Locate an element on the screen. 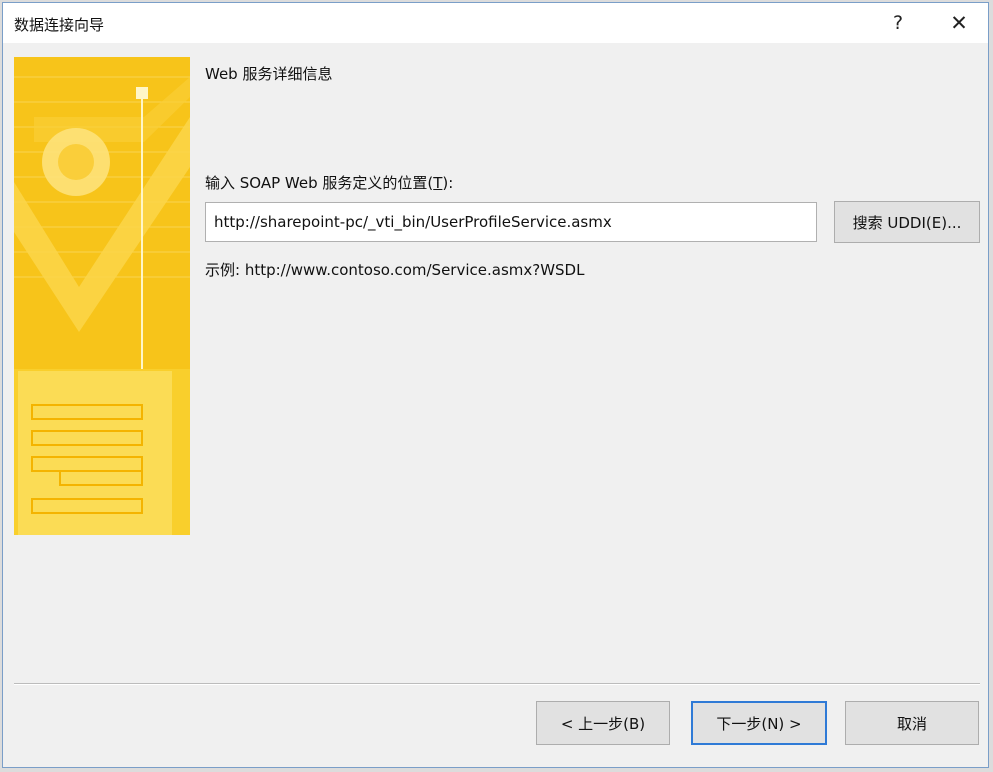 The height and width of the screenshot is (772, 993). back-button: < 上一步(B) is located at coordinates (603, 723).